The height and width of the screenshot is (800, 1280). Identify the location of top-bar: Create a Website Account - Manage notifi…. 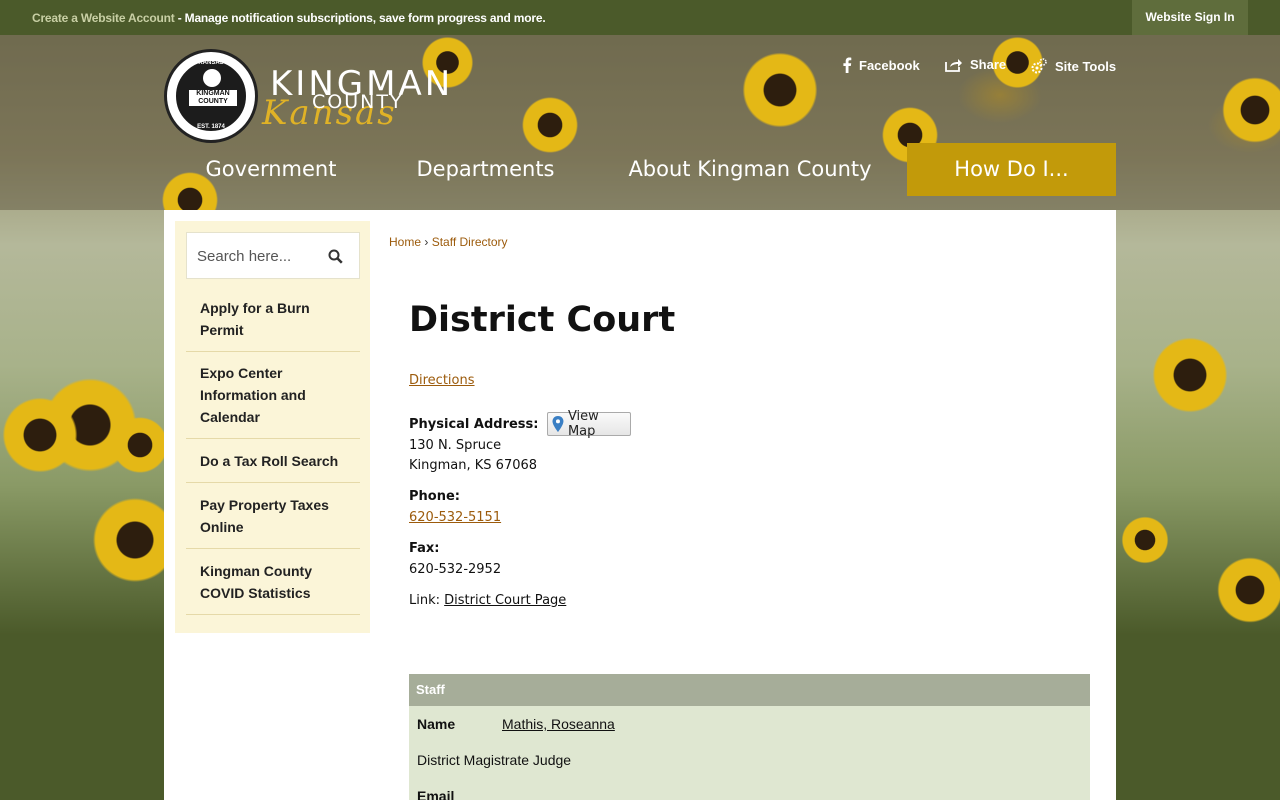
(640, 17).